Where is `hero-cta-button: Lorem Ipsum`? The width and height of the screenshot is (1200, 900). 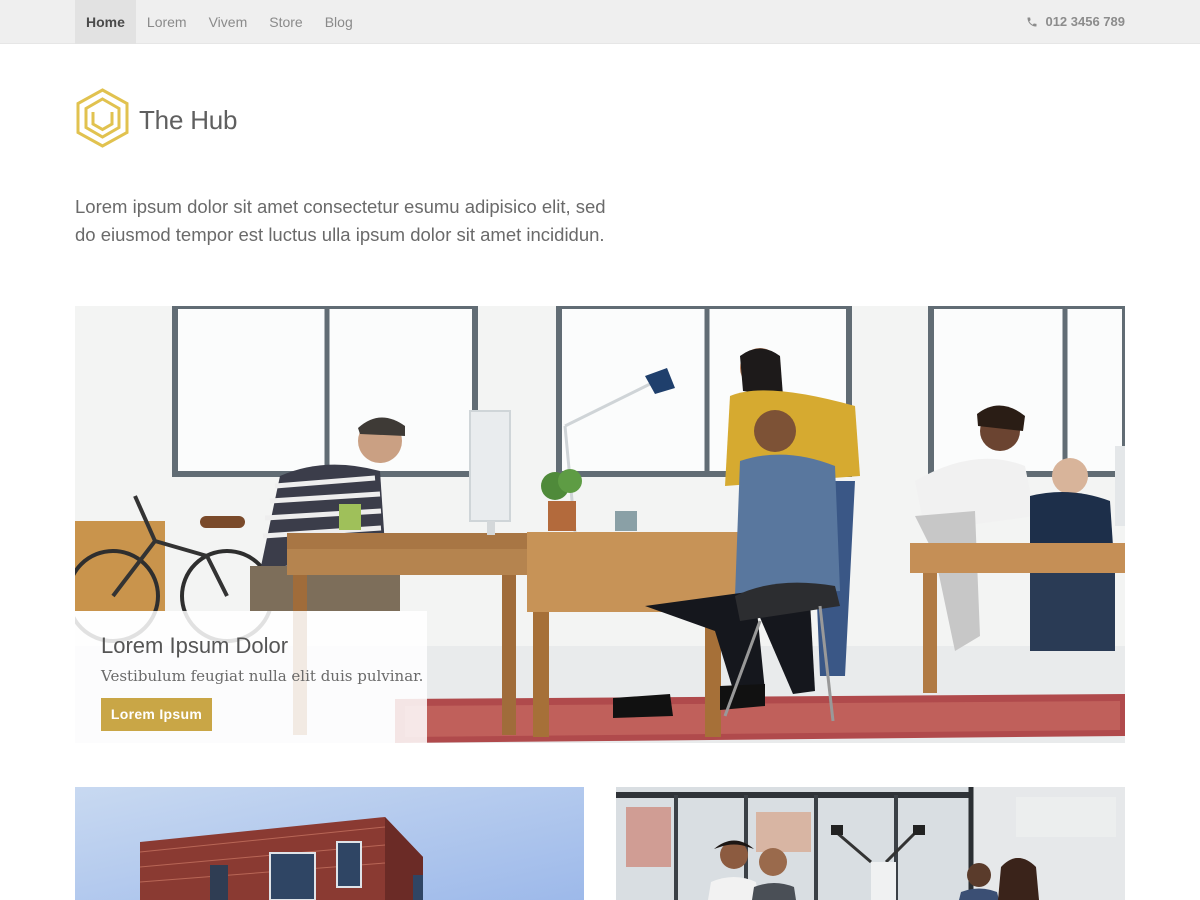 hero-cta-button: Lorem Ipsum is located at coordinates (156, 714).